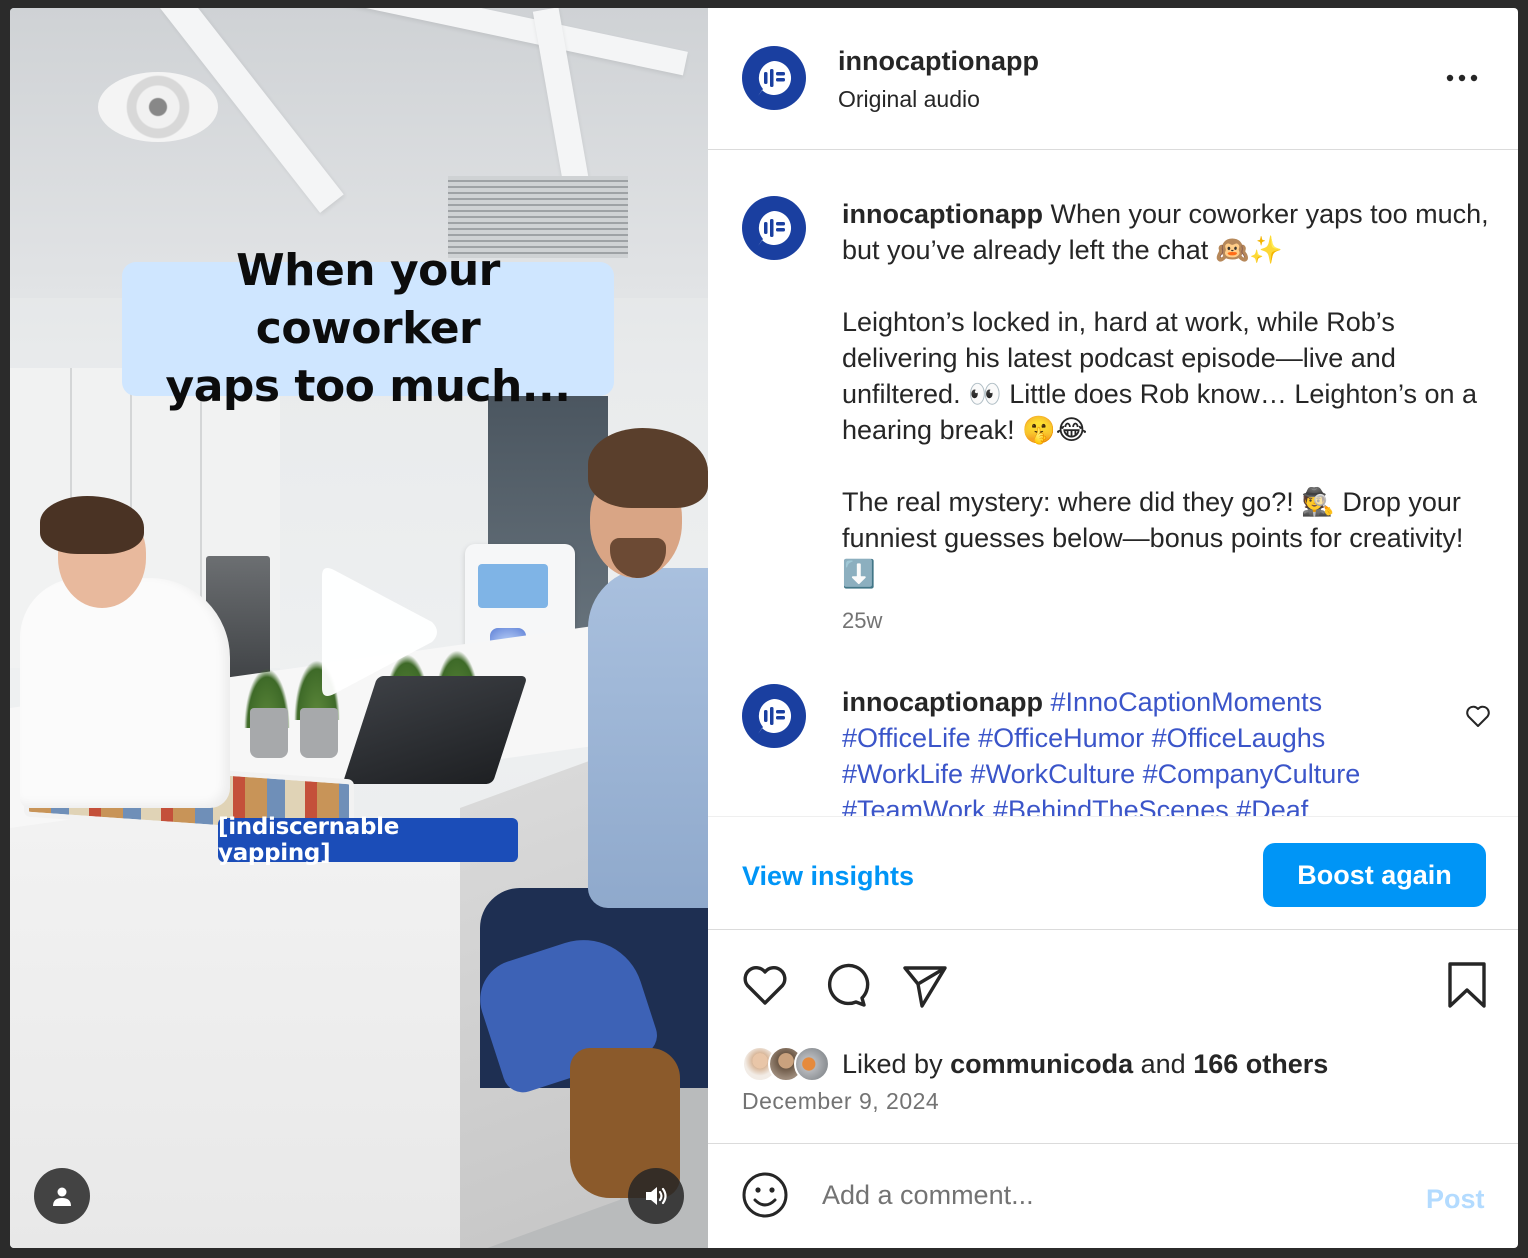 This screenshot has height=1258, width=1528. What do you see at coordinates (1102, 1195) in the screenshot?
I see `comment-input` at bounding box center [1102, 1195].